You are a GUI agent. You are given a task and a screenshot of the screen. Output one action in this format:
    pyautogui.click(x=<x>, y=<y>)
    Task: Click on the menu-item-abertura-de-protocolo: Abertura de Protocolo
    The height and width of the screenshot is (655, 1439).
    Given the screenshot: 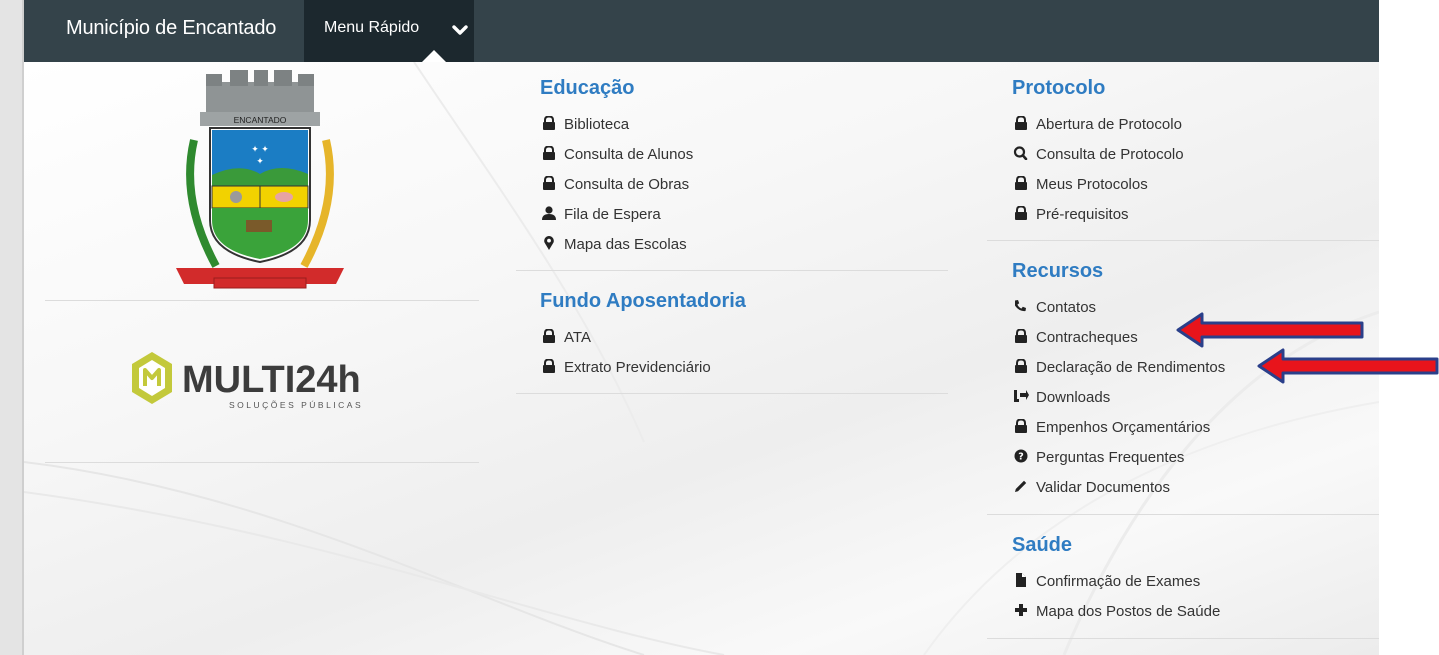 What is the action you would take?
    pyautogui.click(x=1098, y=125)
    